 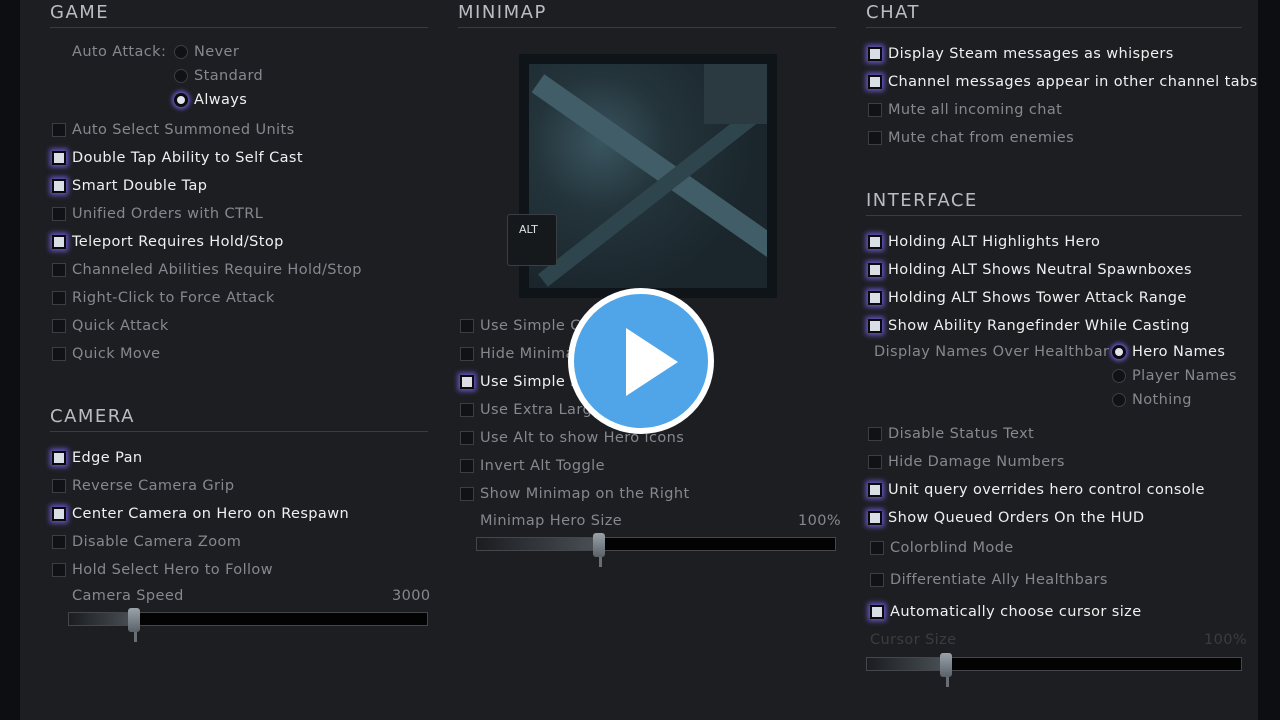 I want to click on checkbox-item: Show Queued Orders On the HUD, so click(x=1006, y=518).